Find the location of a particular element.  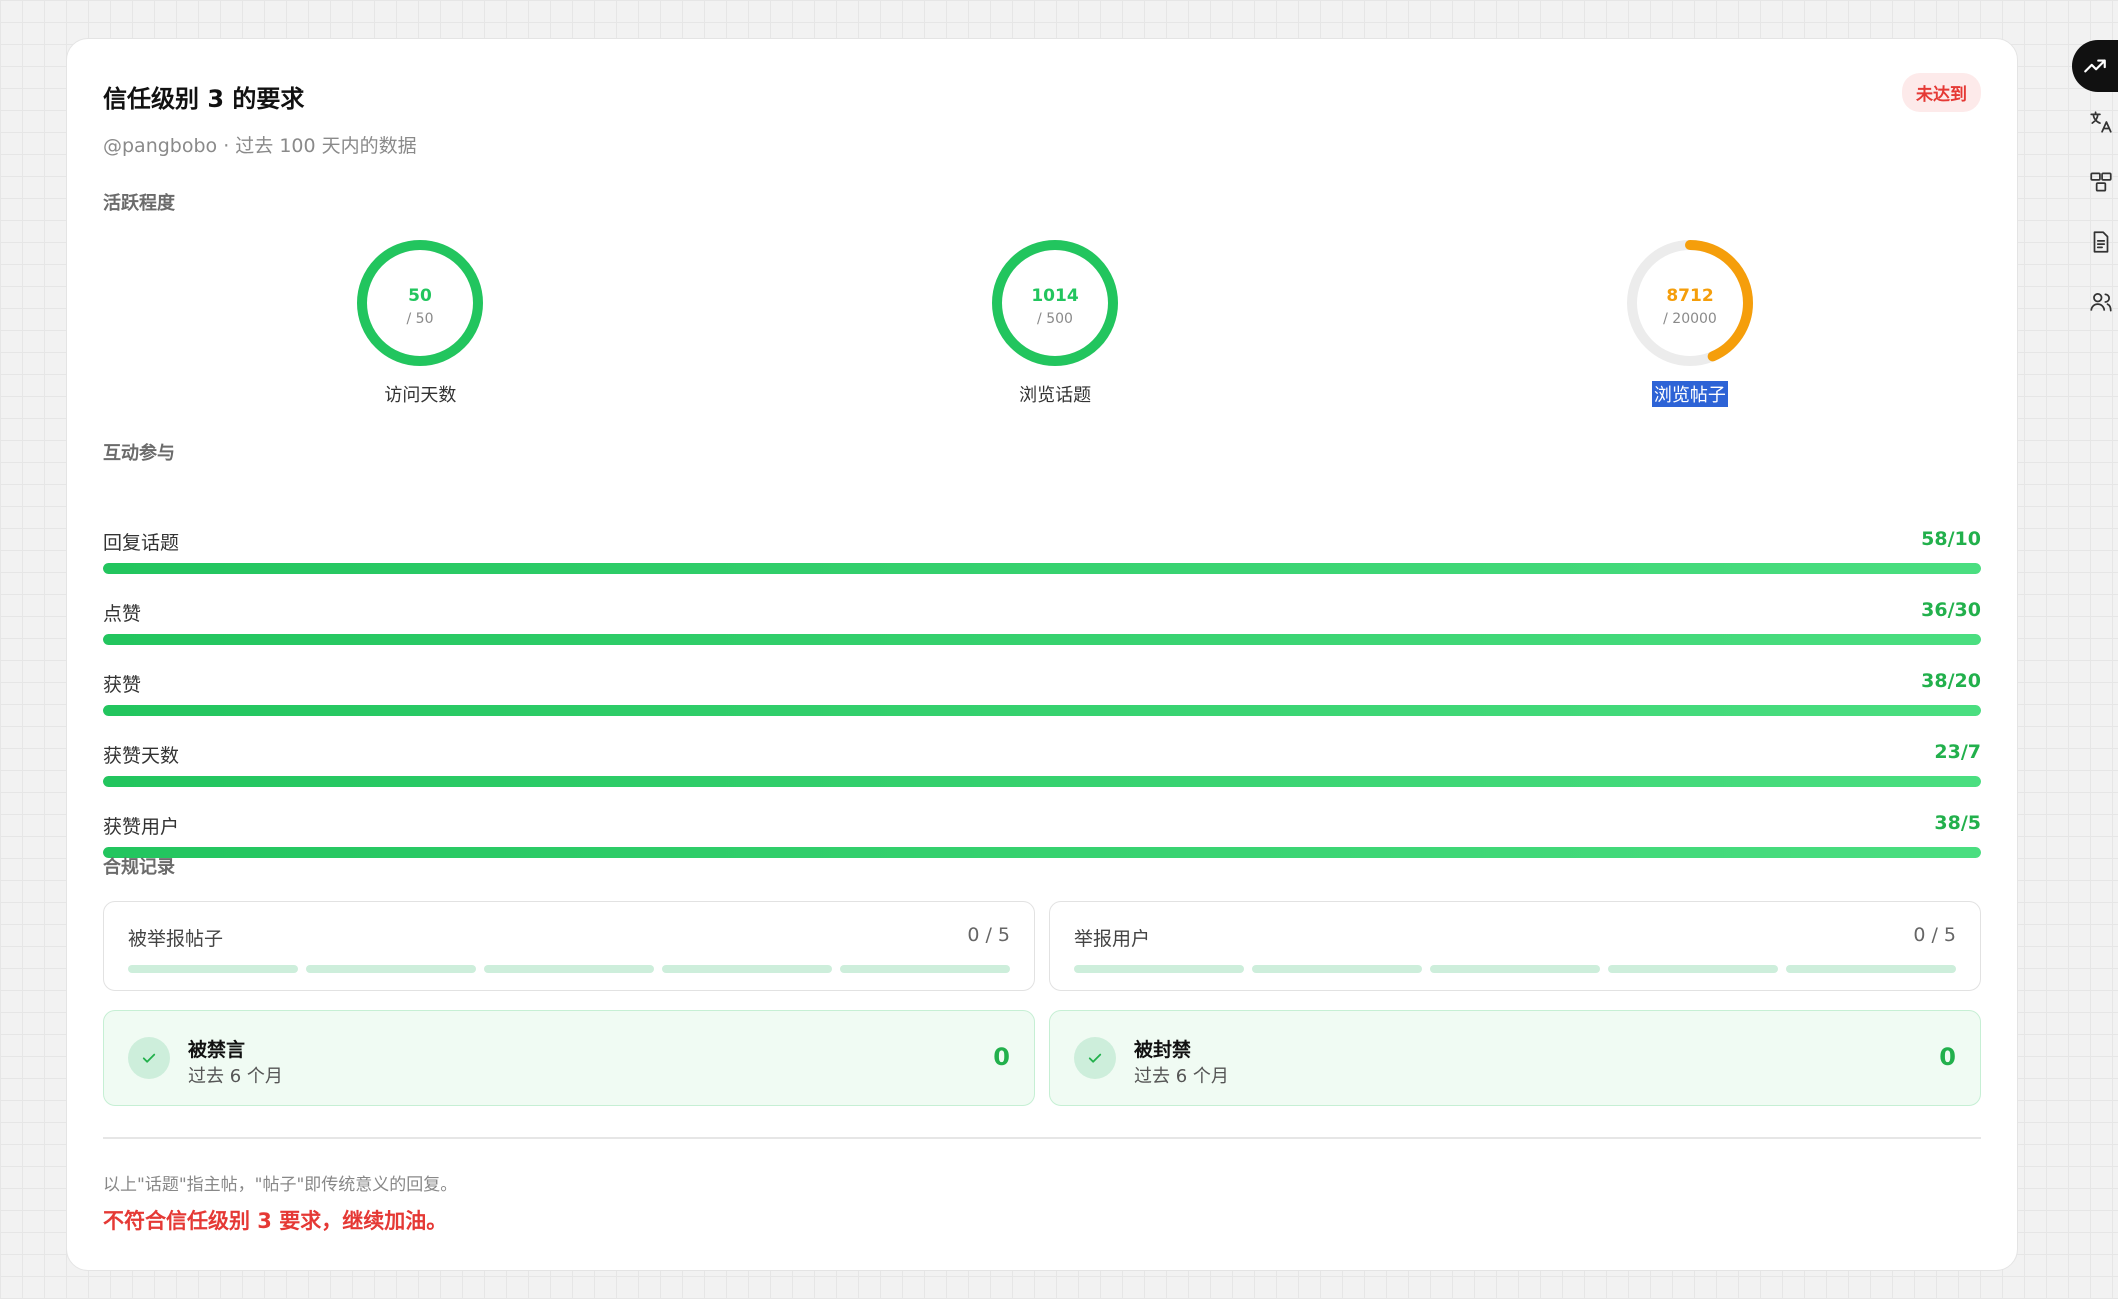

ring-progress-visit-days: 50 / 50 is located at coordinates (420, 303).